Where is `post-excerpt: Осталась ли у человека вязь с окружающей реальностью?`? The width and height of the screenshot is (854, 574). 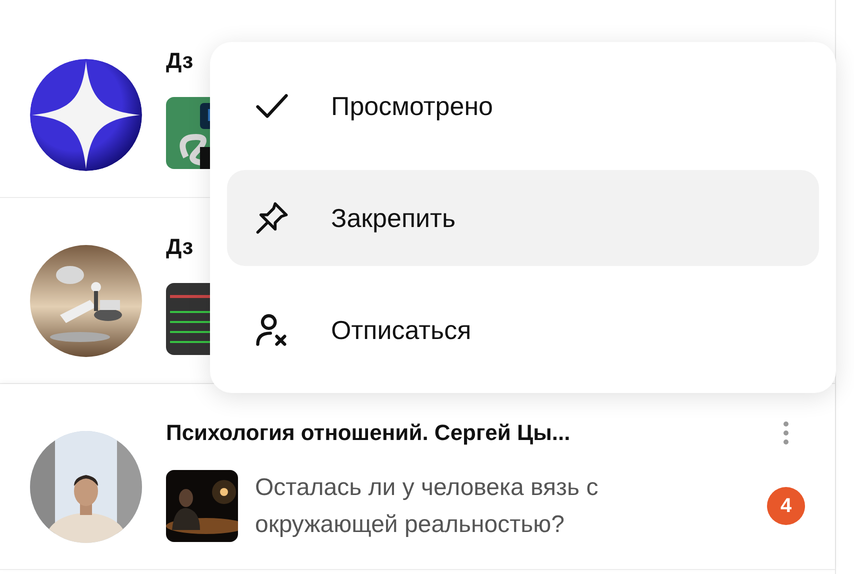 post-excerpt: Осталась ли у человека вязь с окружающей реальностью? is located at coordinates (495, 506).